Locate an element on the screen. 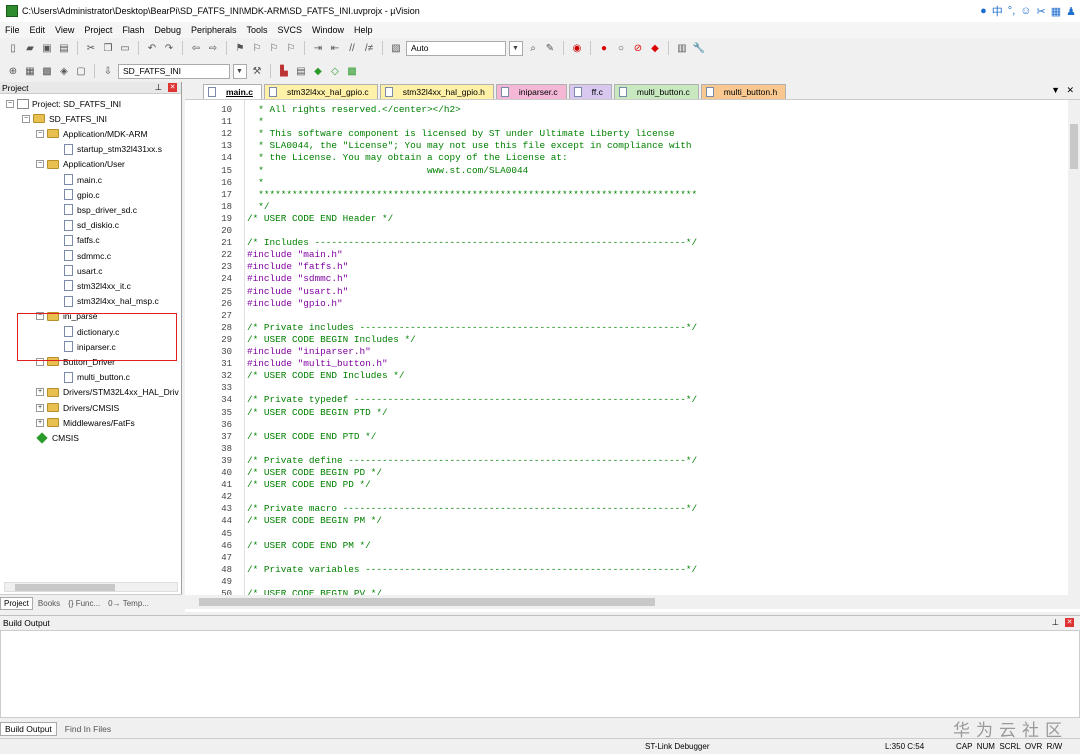 The width and height of the screenshot is (1080, 754). code-line: /* USER CODE END PTD */ is located at coordinates (311, 437).